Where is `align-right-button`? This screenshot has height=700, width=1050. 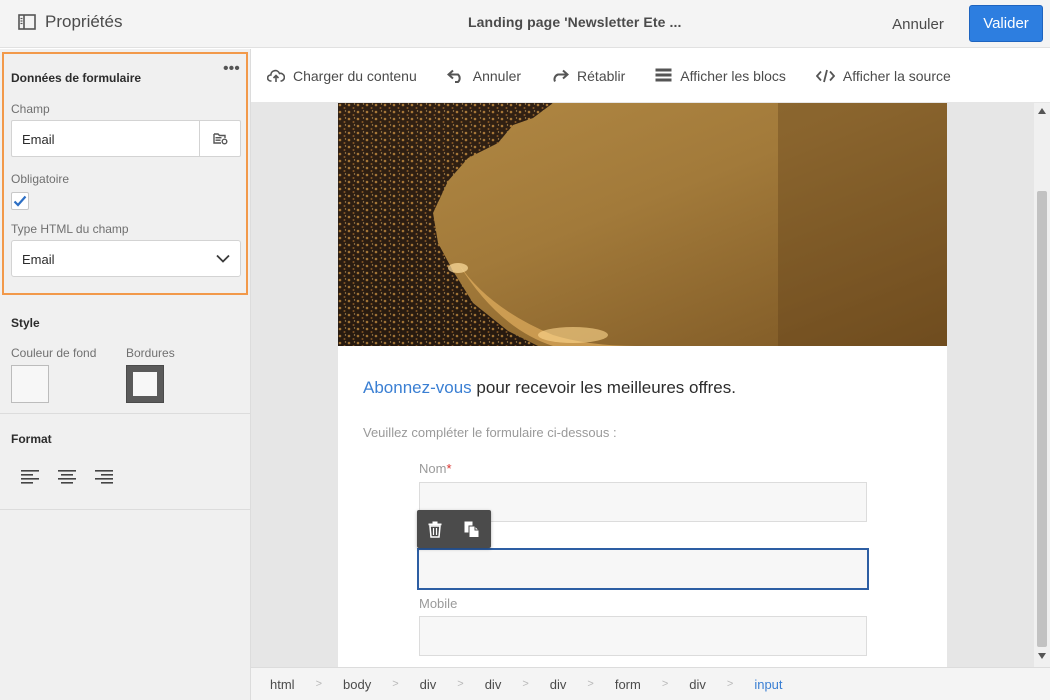 align-right-button is located at coordinates (105, 480).